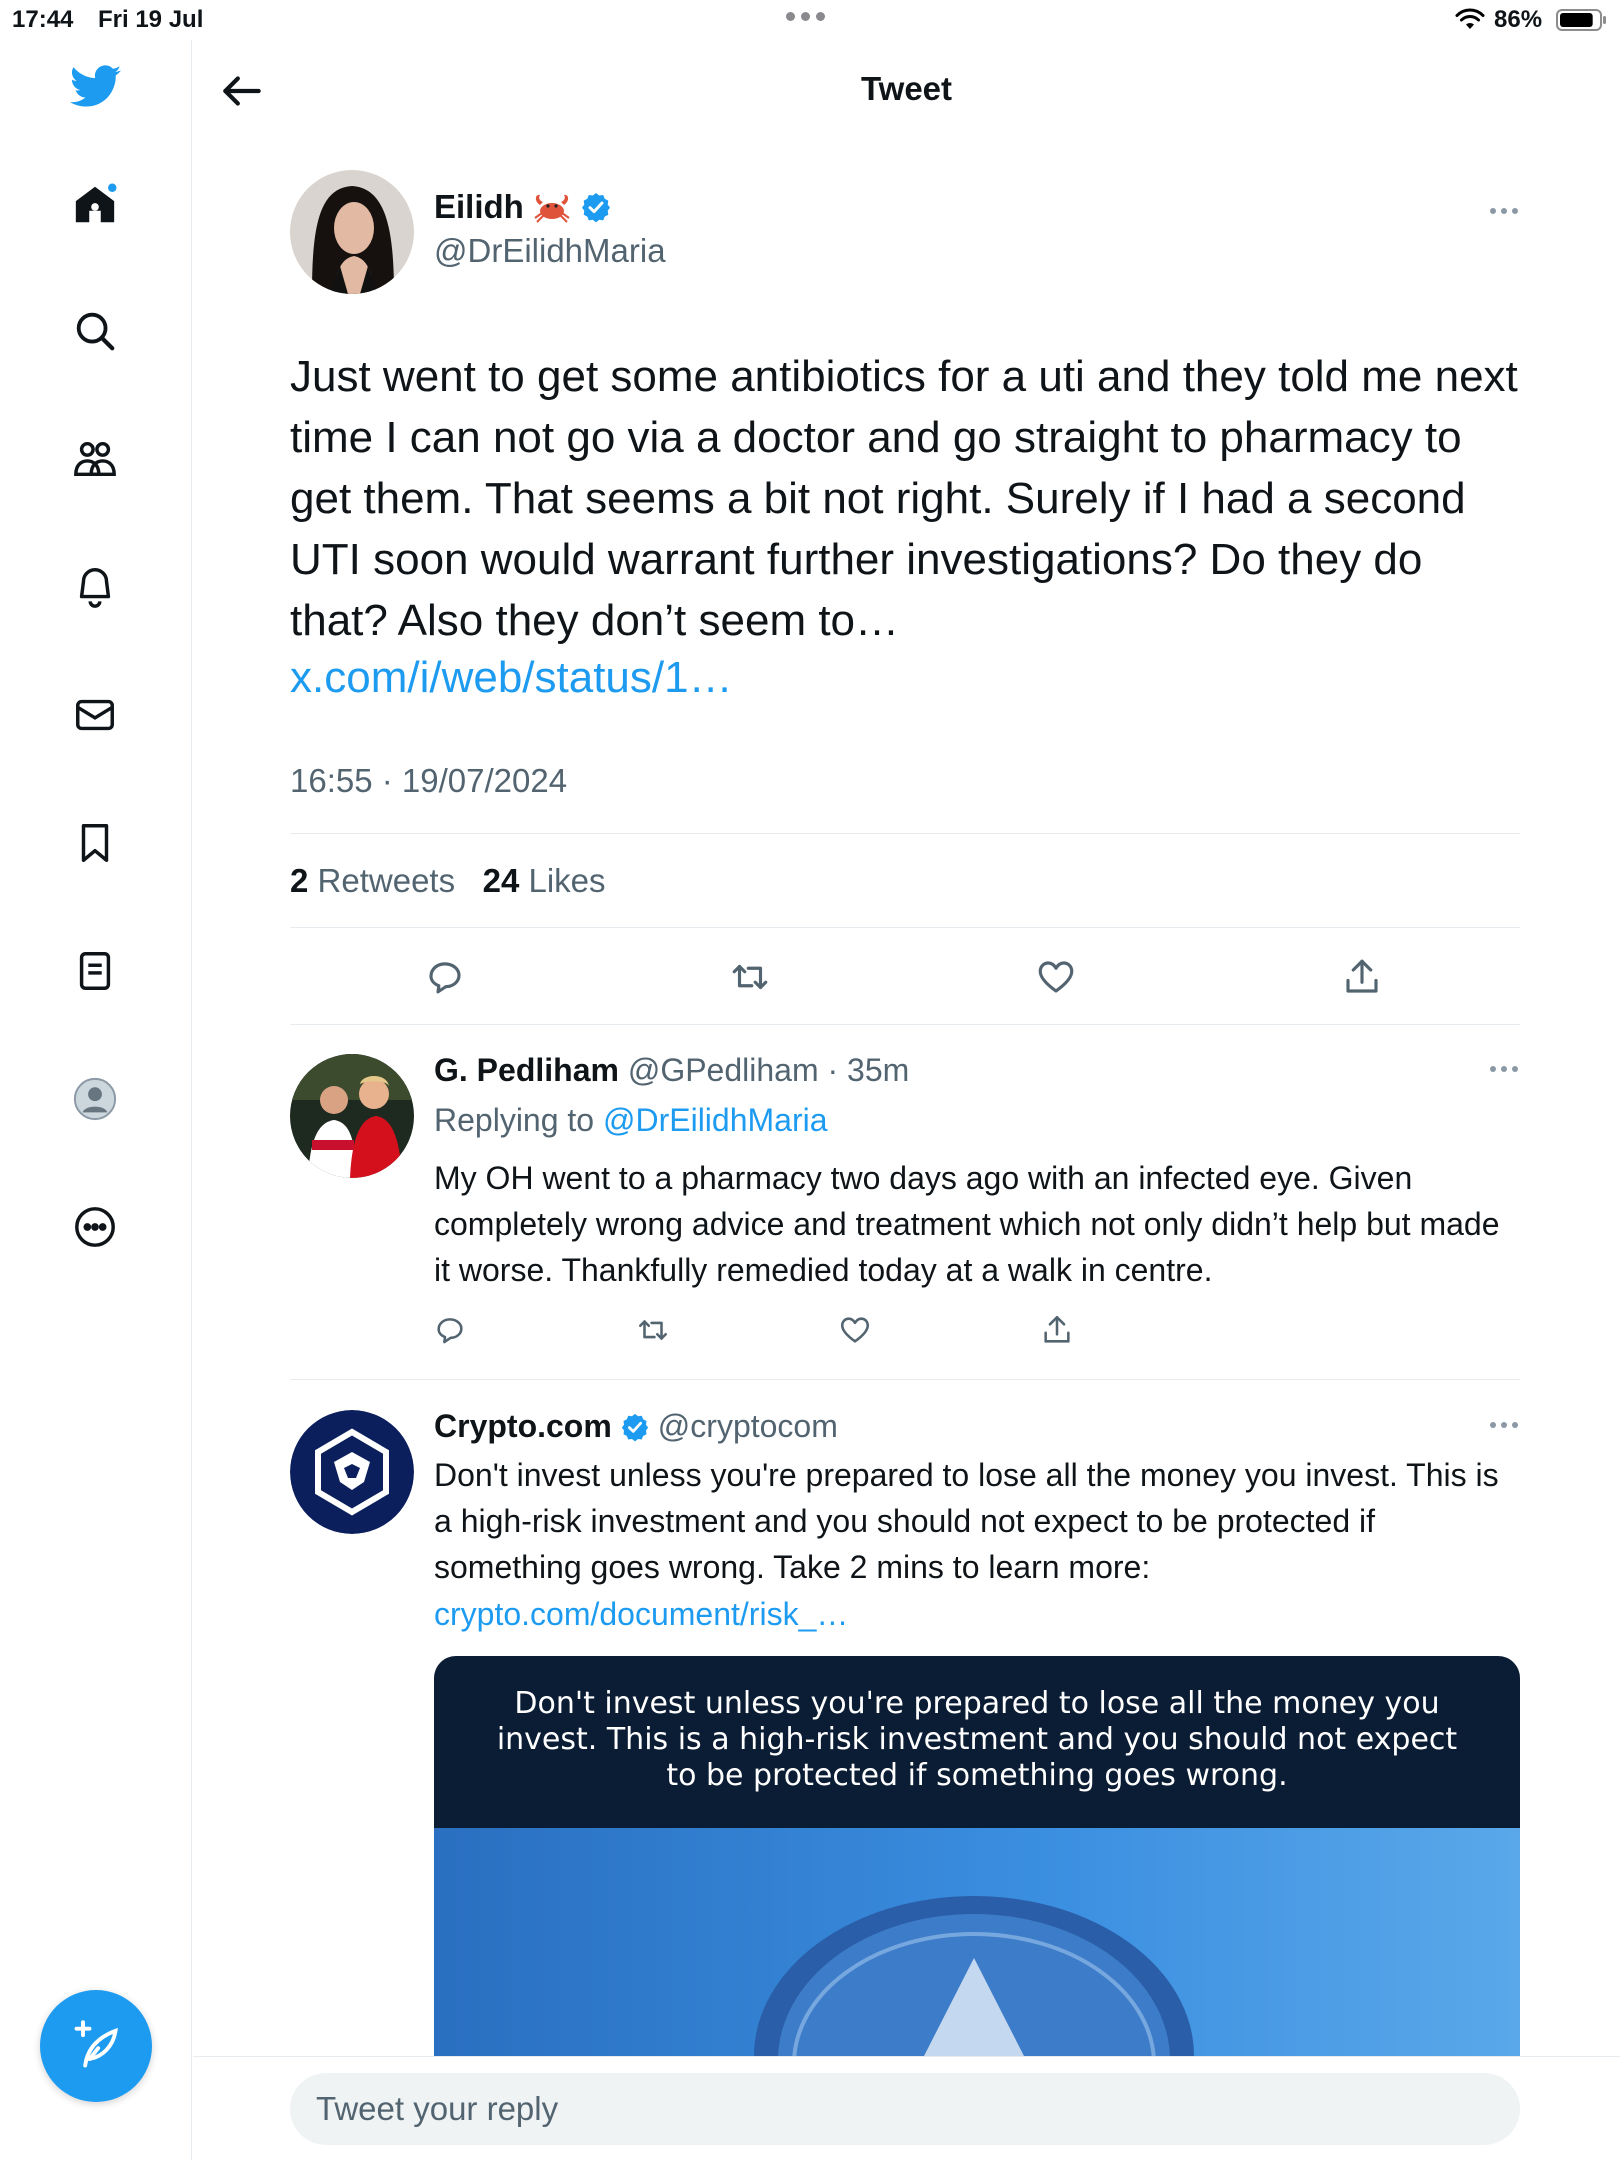  I want to click on coin-graphic, so click(974, 1976).